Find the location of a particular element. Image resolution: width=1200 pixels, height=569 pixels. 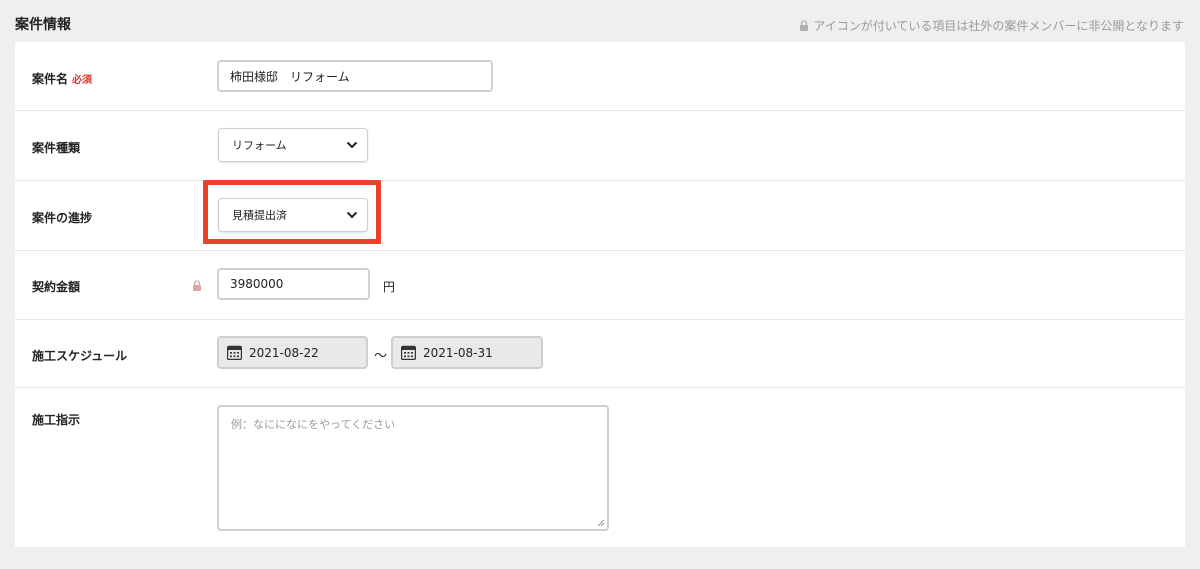

project-type-label: 案件種類 is located at coordinates (56, 148).